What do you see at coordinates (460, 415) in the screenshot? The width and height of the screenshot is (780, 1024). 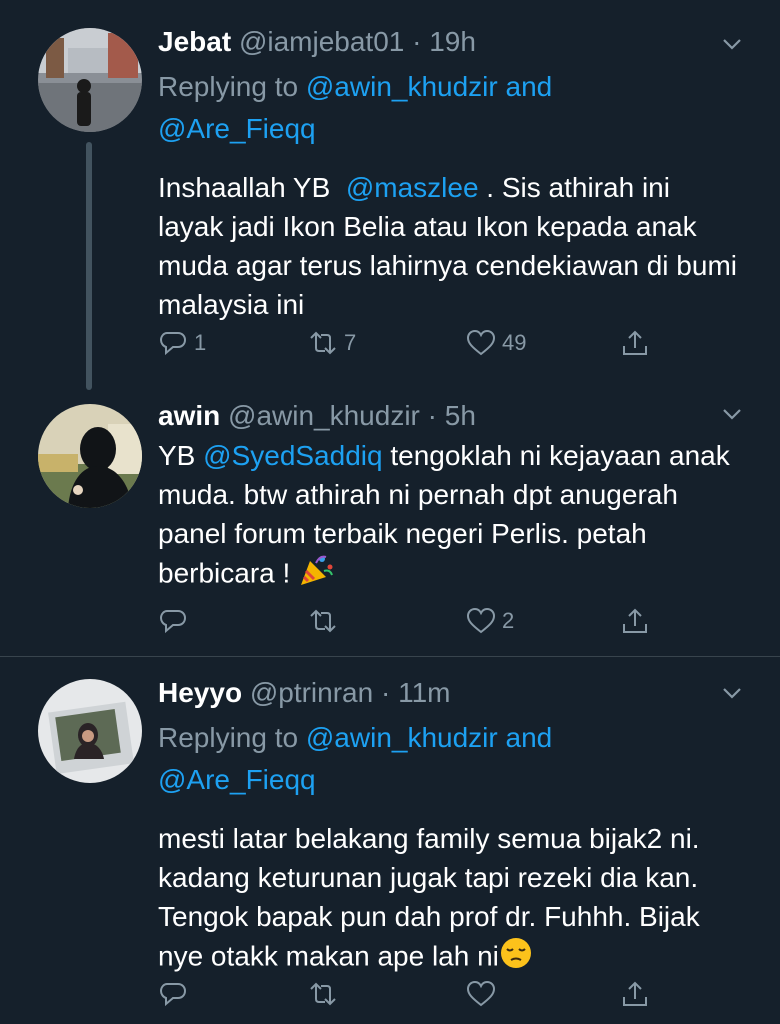 I see `timestamp: 5h` at bounding box center [460, 415].